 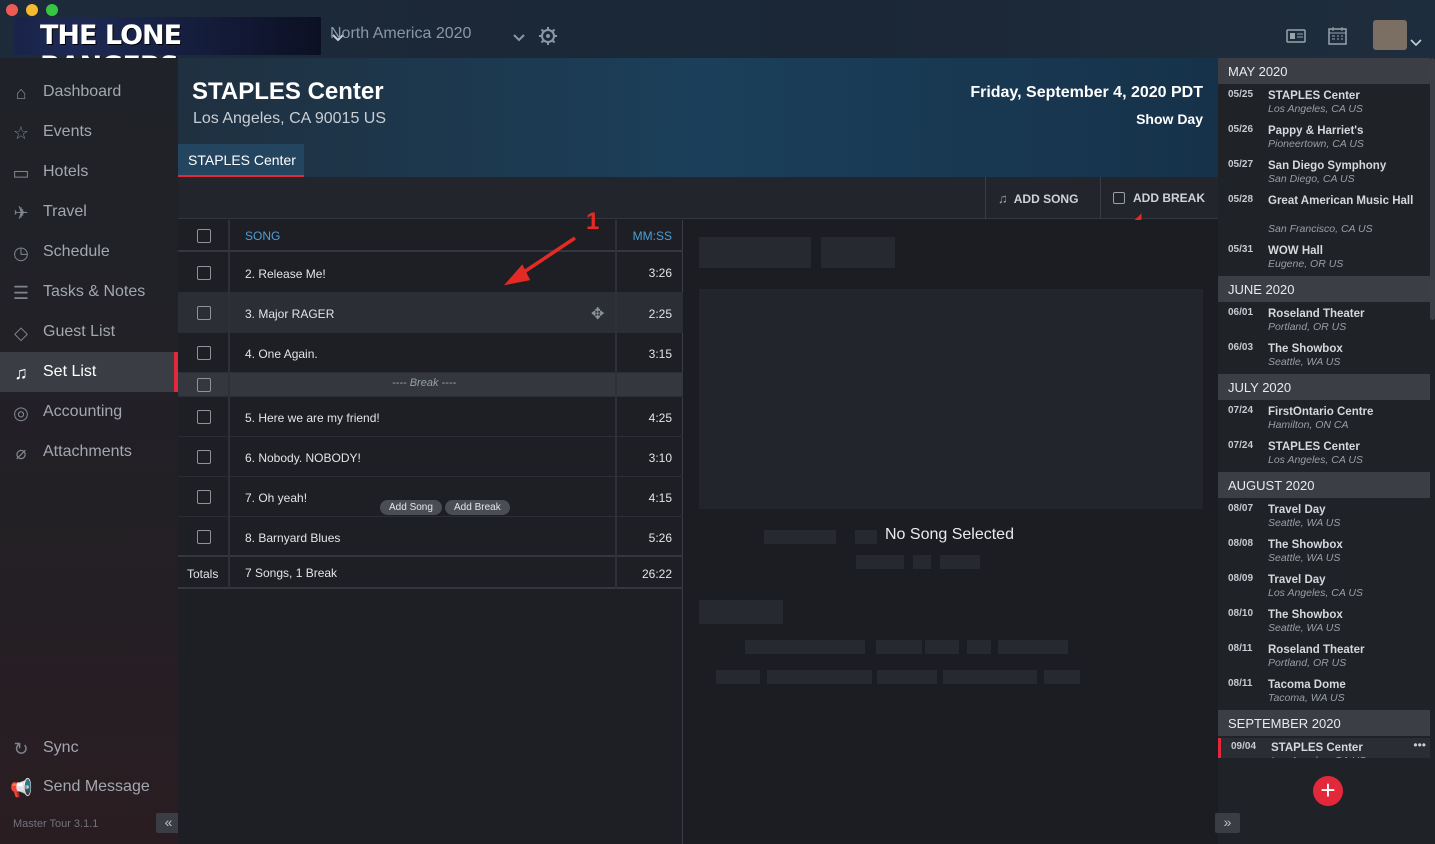 What do you see at coordinates (1241, 129) in the screenshot?
I see `event-date: 05/26` at bounding box center [1241, 129].